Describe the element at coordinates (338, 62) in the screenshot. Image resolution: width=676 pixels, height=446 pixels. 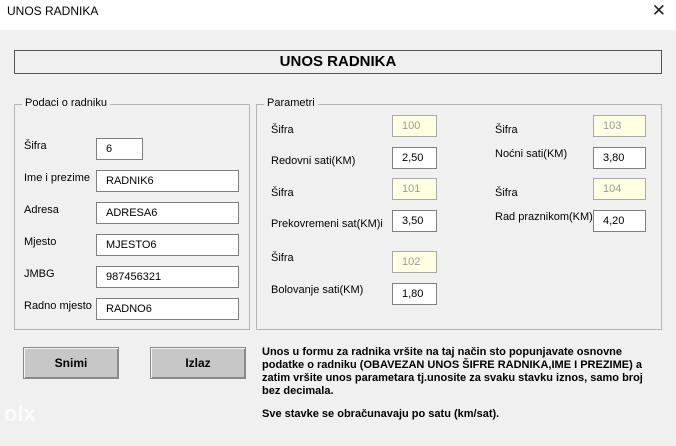
I see `form-header: UNOS RADNIKA` at that location.